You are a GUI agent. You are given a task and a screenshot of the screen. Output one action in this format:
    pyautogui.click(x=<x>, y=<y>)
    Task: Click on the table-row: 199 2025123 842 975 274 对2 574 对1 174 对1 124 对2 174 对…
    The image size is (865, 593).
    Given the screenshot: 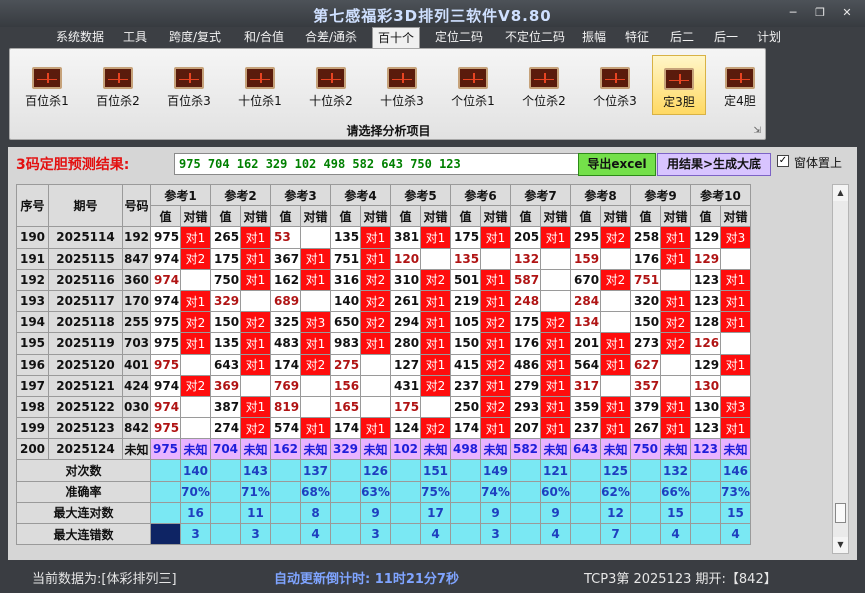 What is the action you would take?
    pyautogui.click(x=383, y=428)
    